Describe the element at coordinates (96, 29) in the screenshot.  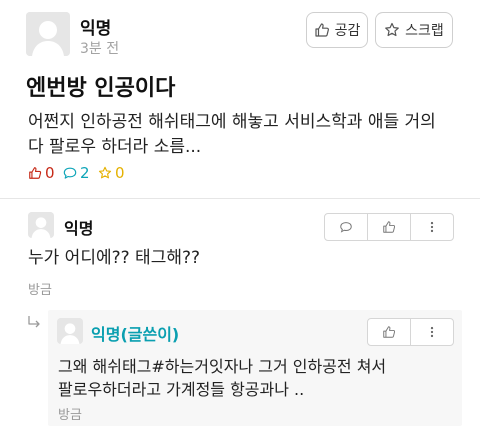
I see `post-author: 익명` at that location.